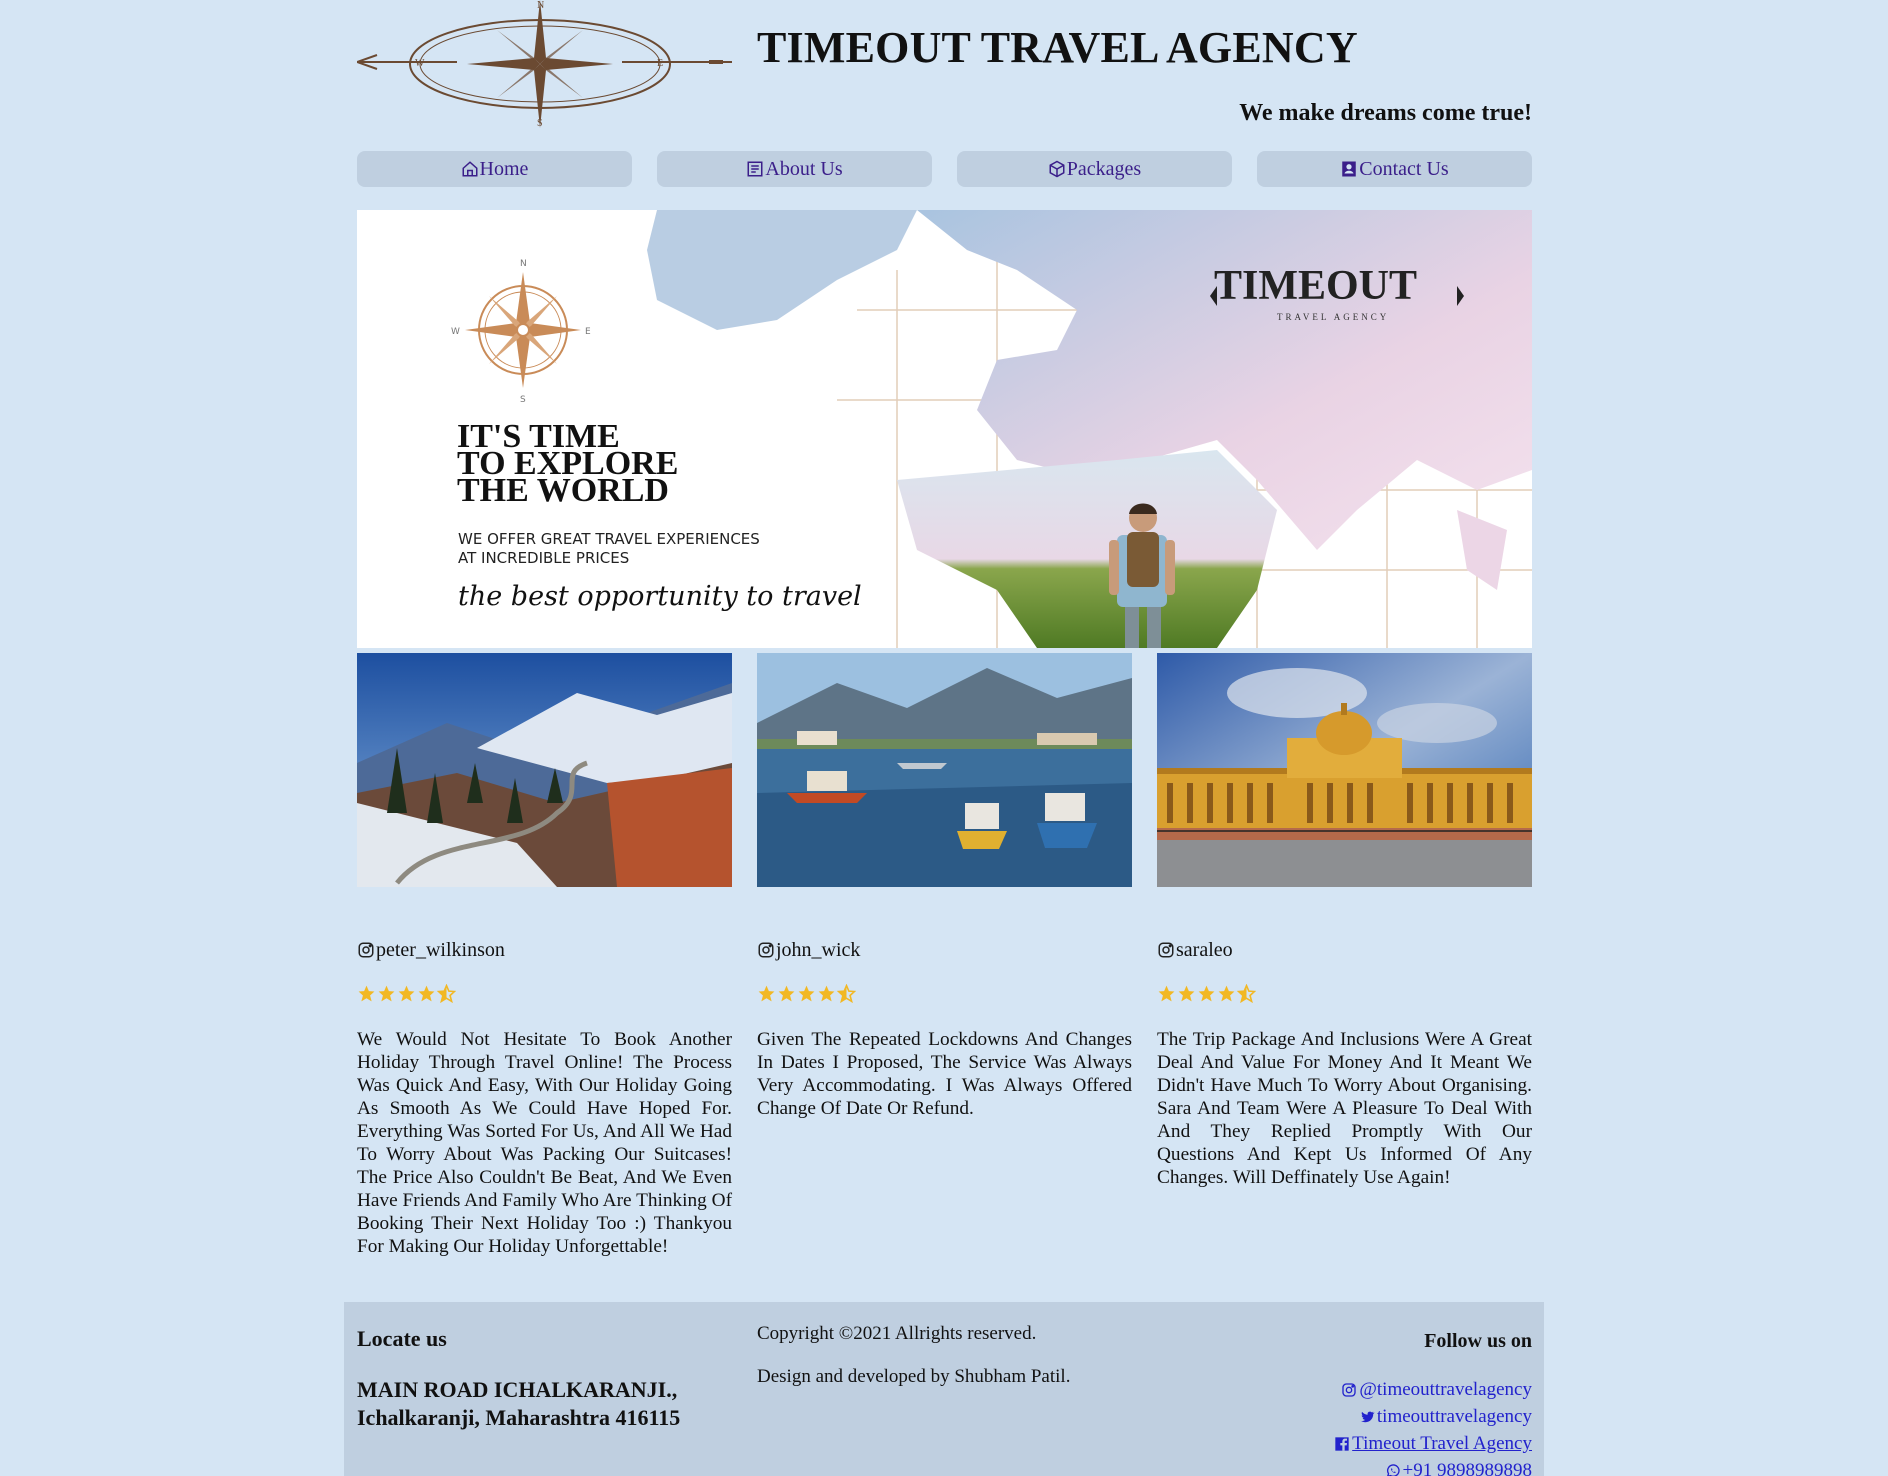 This screenshot has height=1476, width=1888. Describe the element at coordinates (944, 950) in the screenshot. I see `review-user: john_wick` at that location.